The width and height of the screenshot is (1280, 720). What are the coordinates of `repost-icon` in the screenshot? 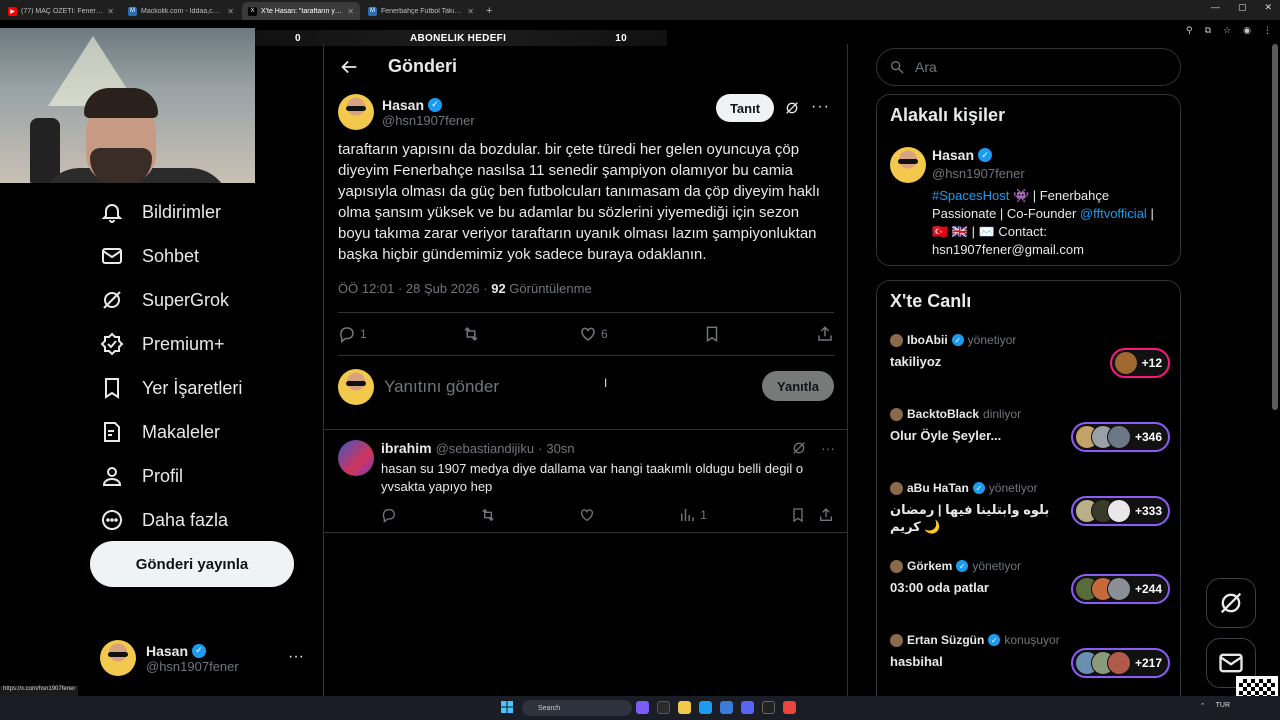 It's located at (488, 515).